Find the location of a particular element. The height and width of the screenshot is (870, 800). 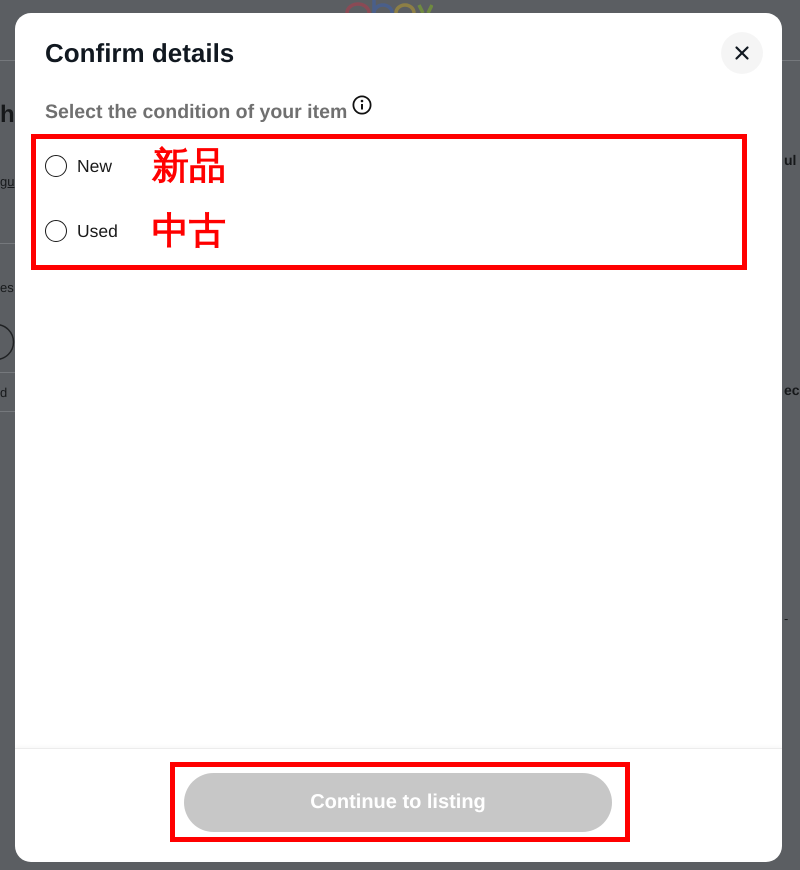

info-icon is located at coordinates (362, 105).